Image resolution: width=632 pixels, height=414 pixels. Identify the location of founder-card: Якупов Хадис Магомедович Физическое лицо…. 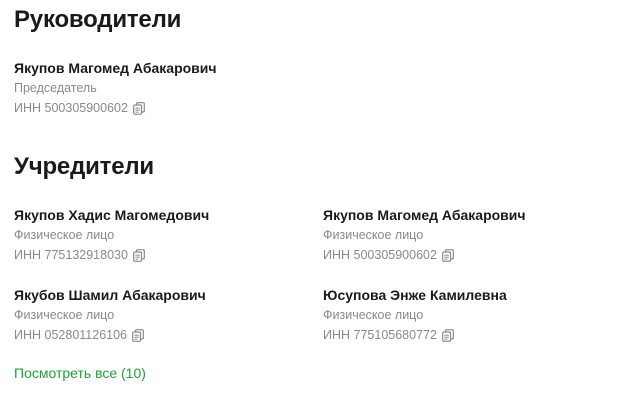
(159, 234).